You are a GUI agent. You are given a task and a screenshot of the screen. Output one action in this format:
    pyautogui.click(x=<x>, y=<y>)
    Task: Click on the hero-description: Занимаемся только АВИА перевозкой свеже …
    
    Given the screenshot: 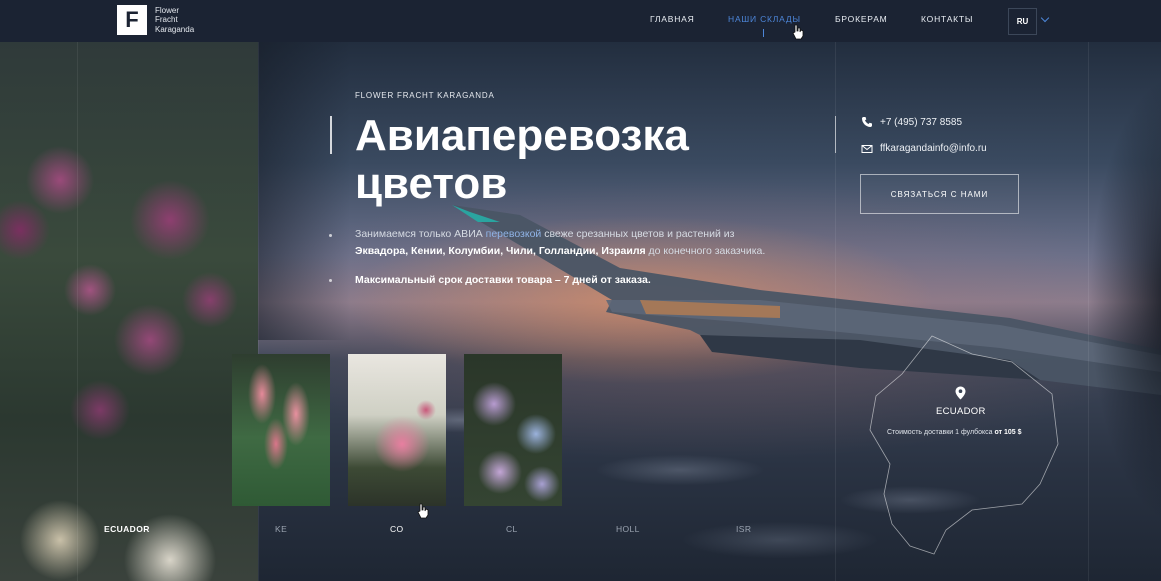 What is the action you would take?
    pyautogui.click(x=570, y=243)
    